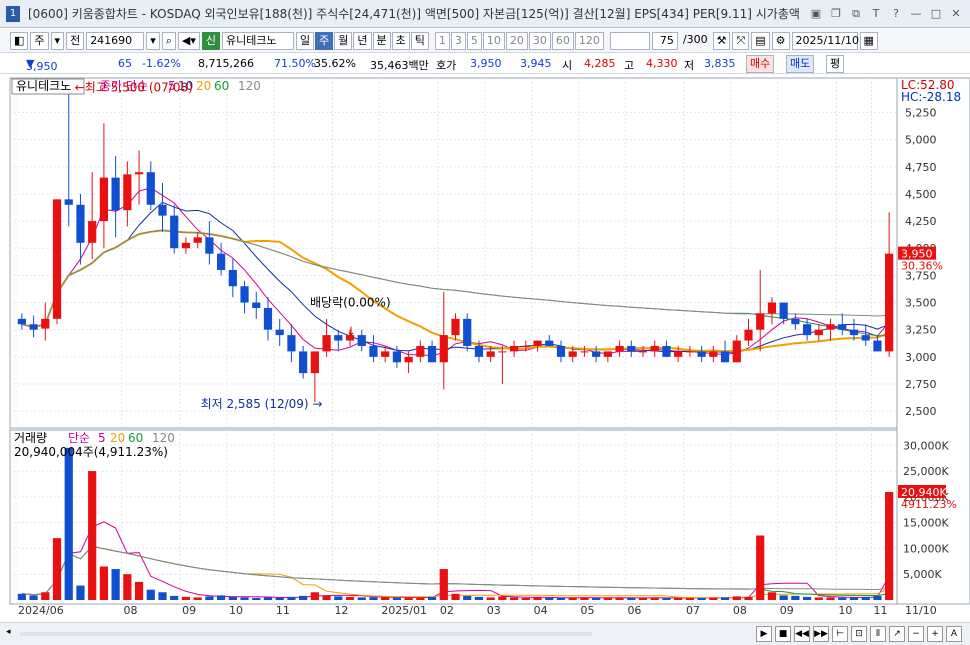  I want to click on crosshair-icon: ⤧, so click(741, 40).